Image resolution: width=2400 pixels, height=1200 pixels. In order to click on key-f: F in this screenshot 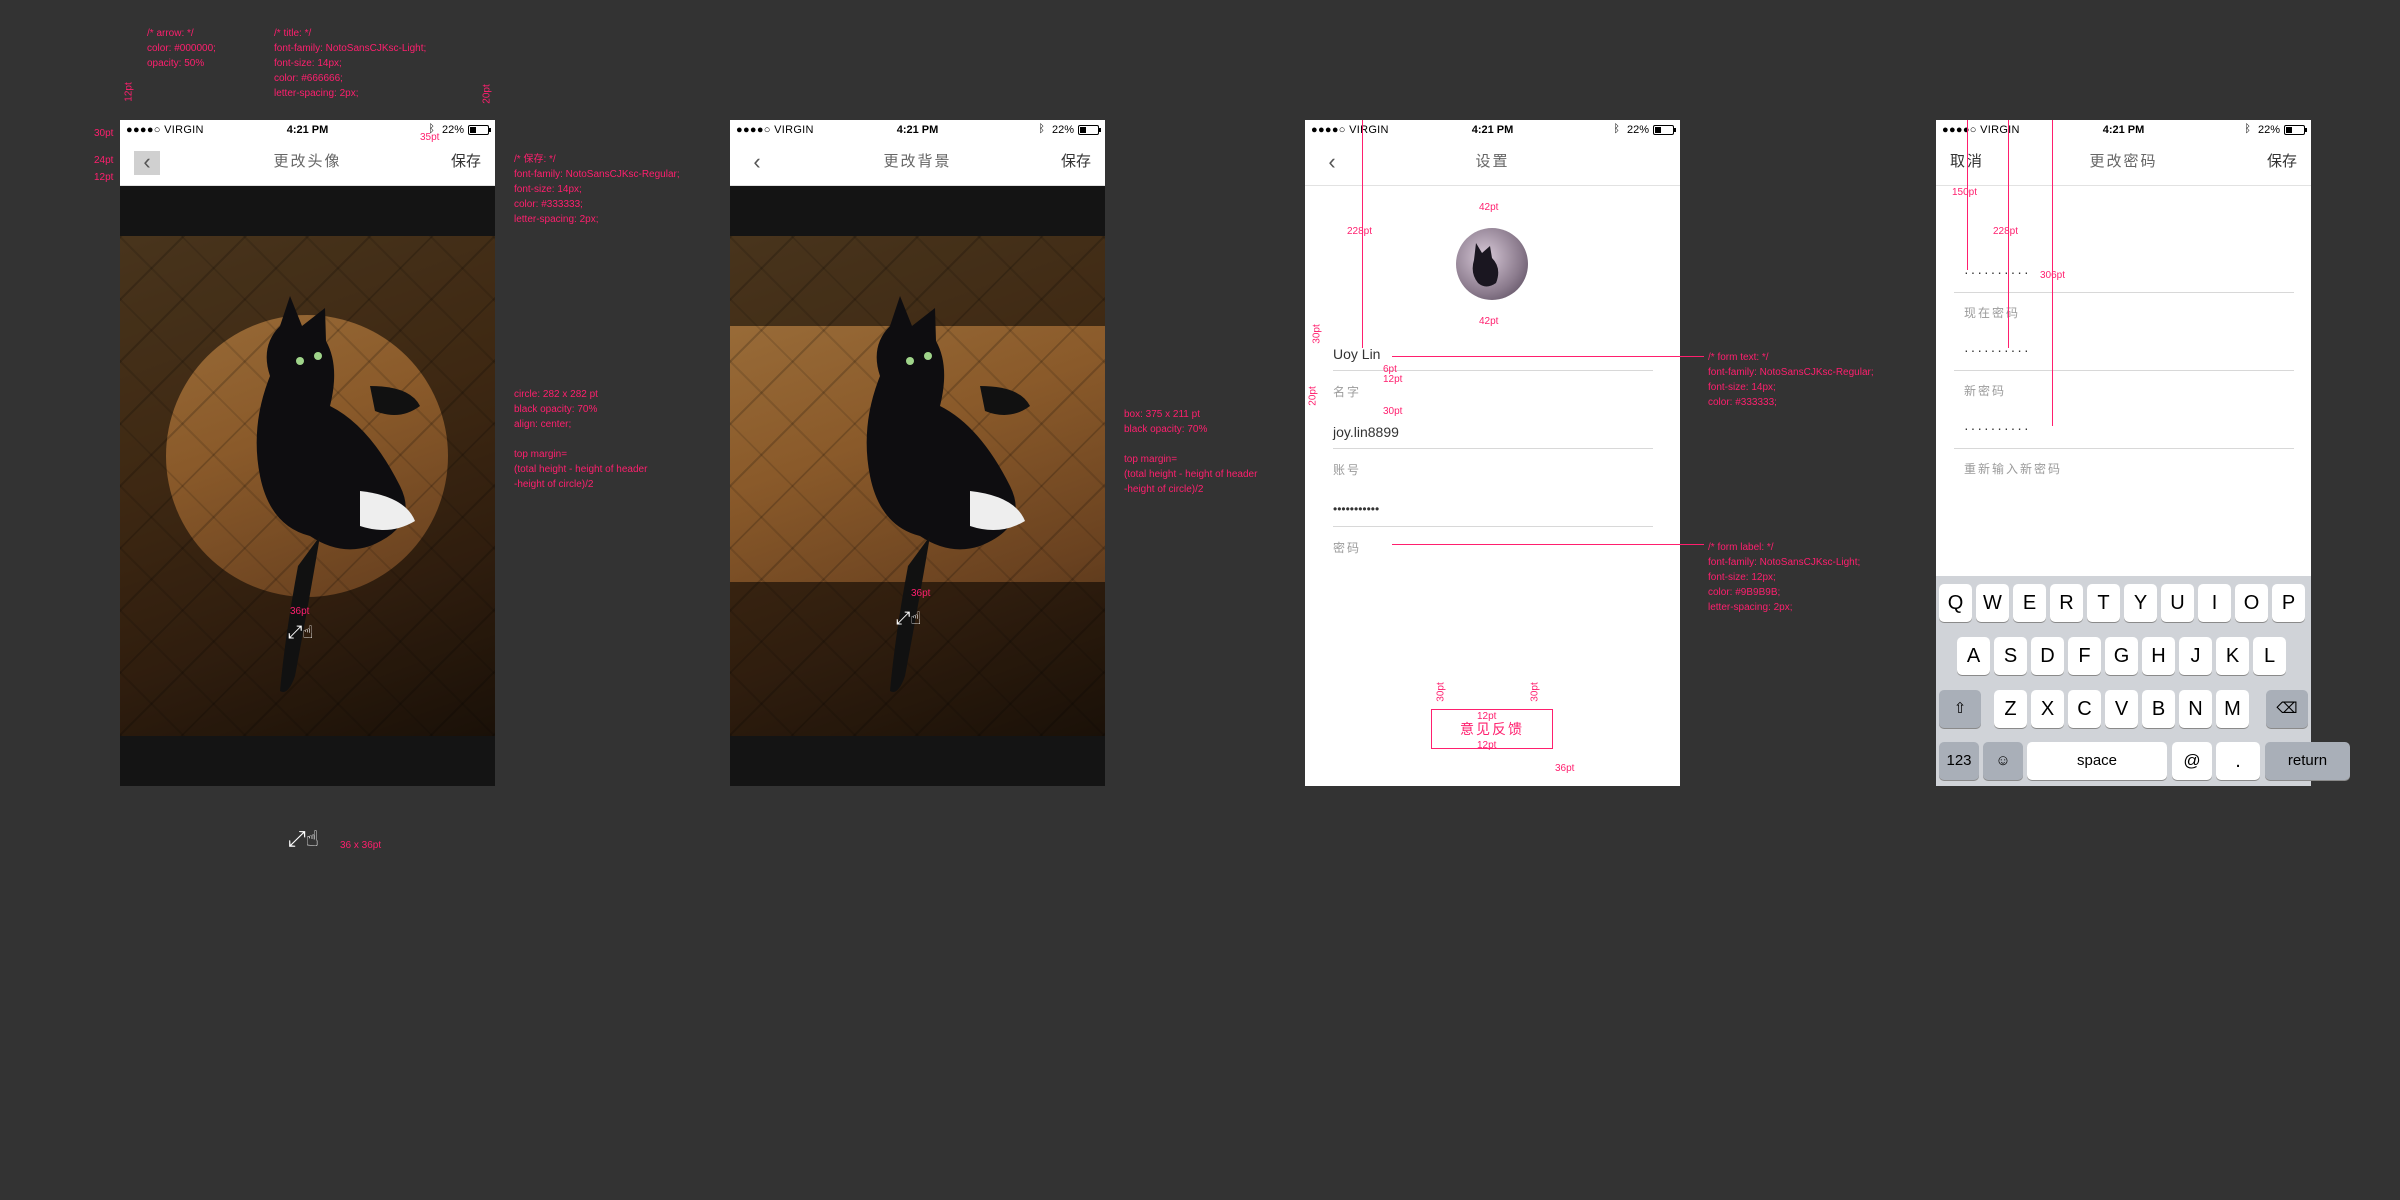, I will do `click(2084, 656)`.